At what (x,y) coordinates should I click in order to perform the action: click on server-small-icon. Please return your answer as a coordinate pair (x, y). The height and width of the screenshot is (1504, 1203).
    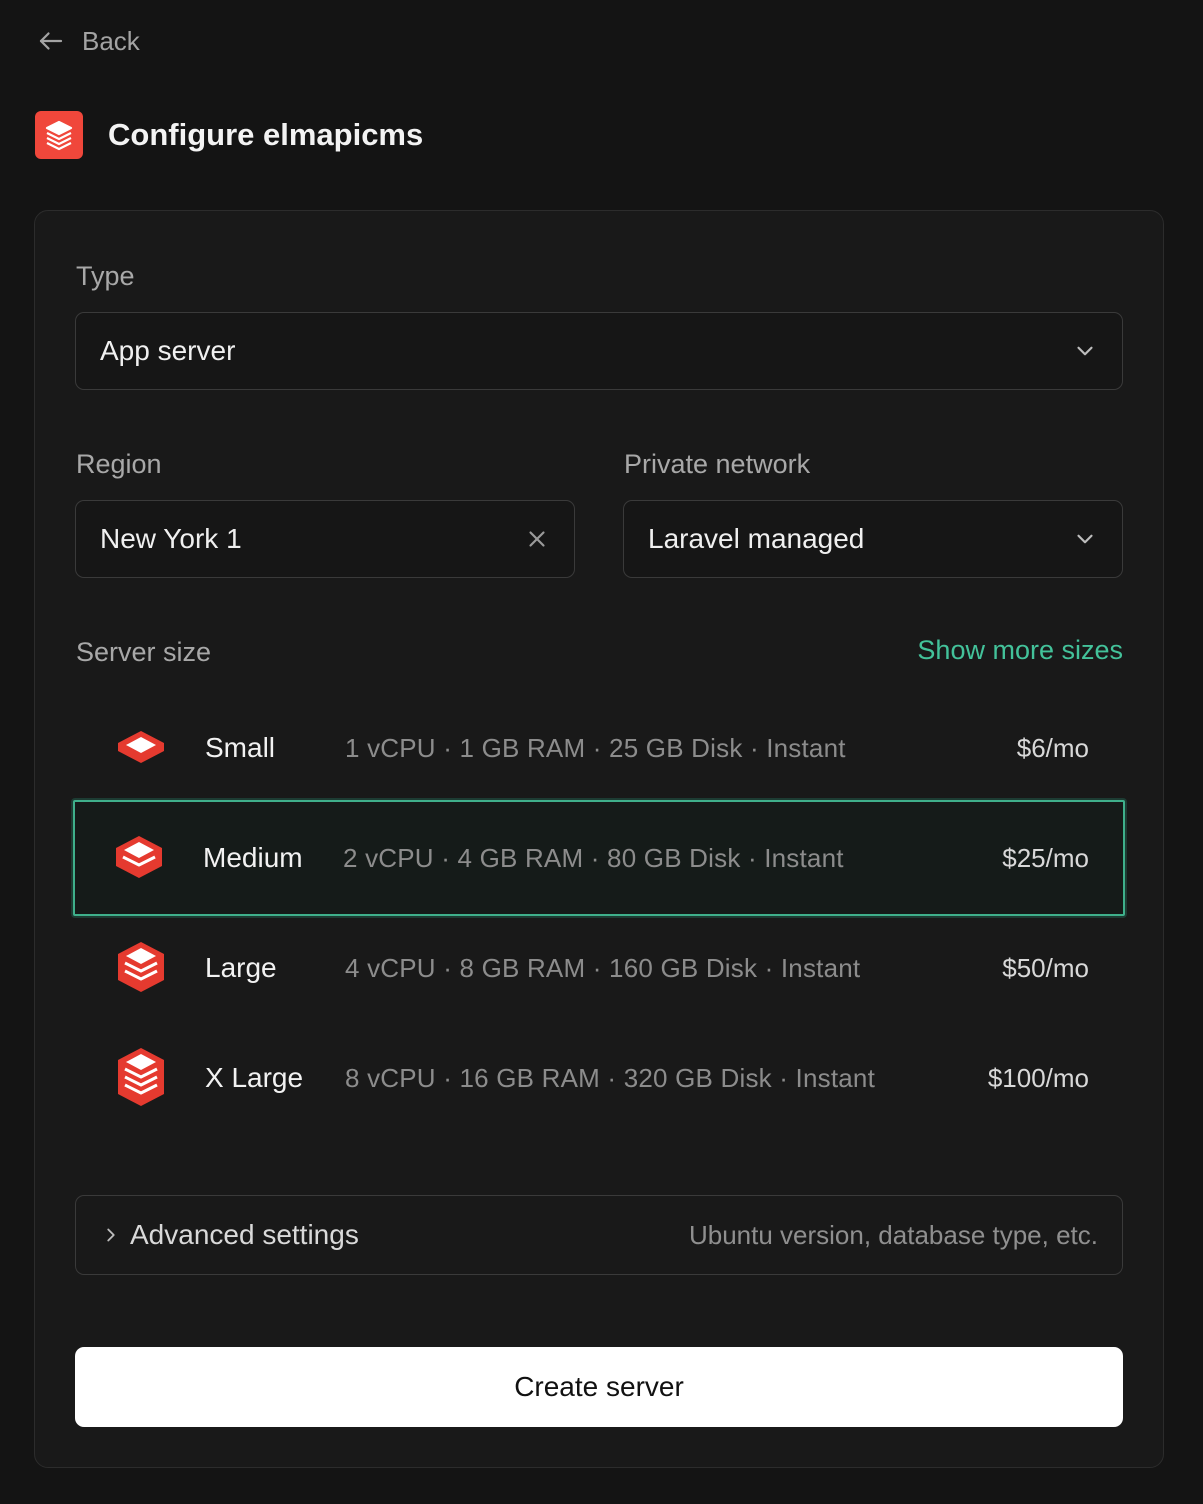
    Looking at the image, I should click on (141, 748).